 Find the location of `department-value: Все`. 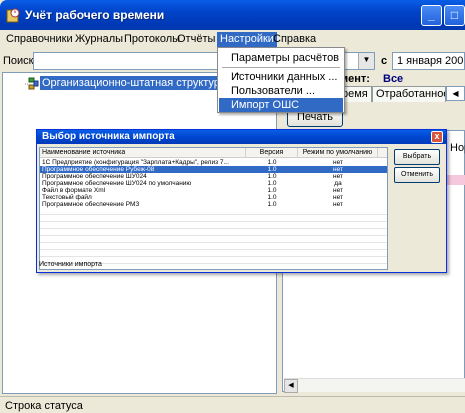

department-value: Все is located at coordinates (393, 79).